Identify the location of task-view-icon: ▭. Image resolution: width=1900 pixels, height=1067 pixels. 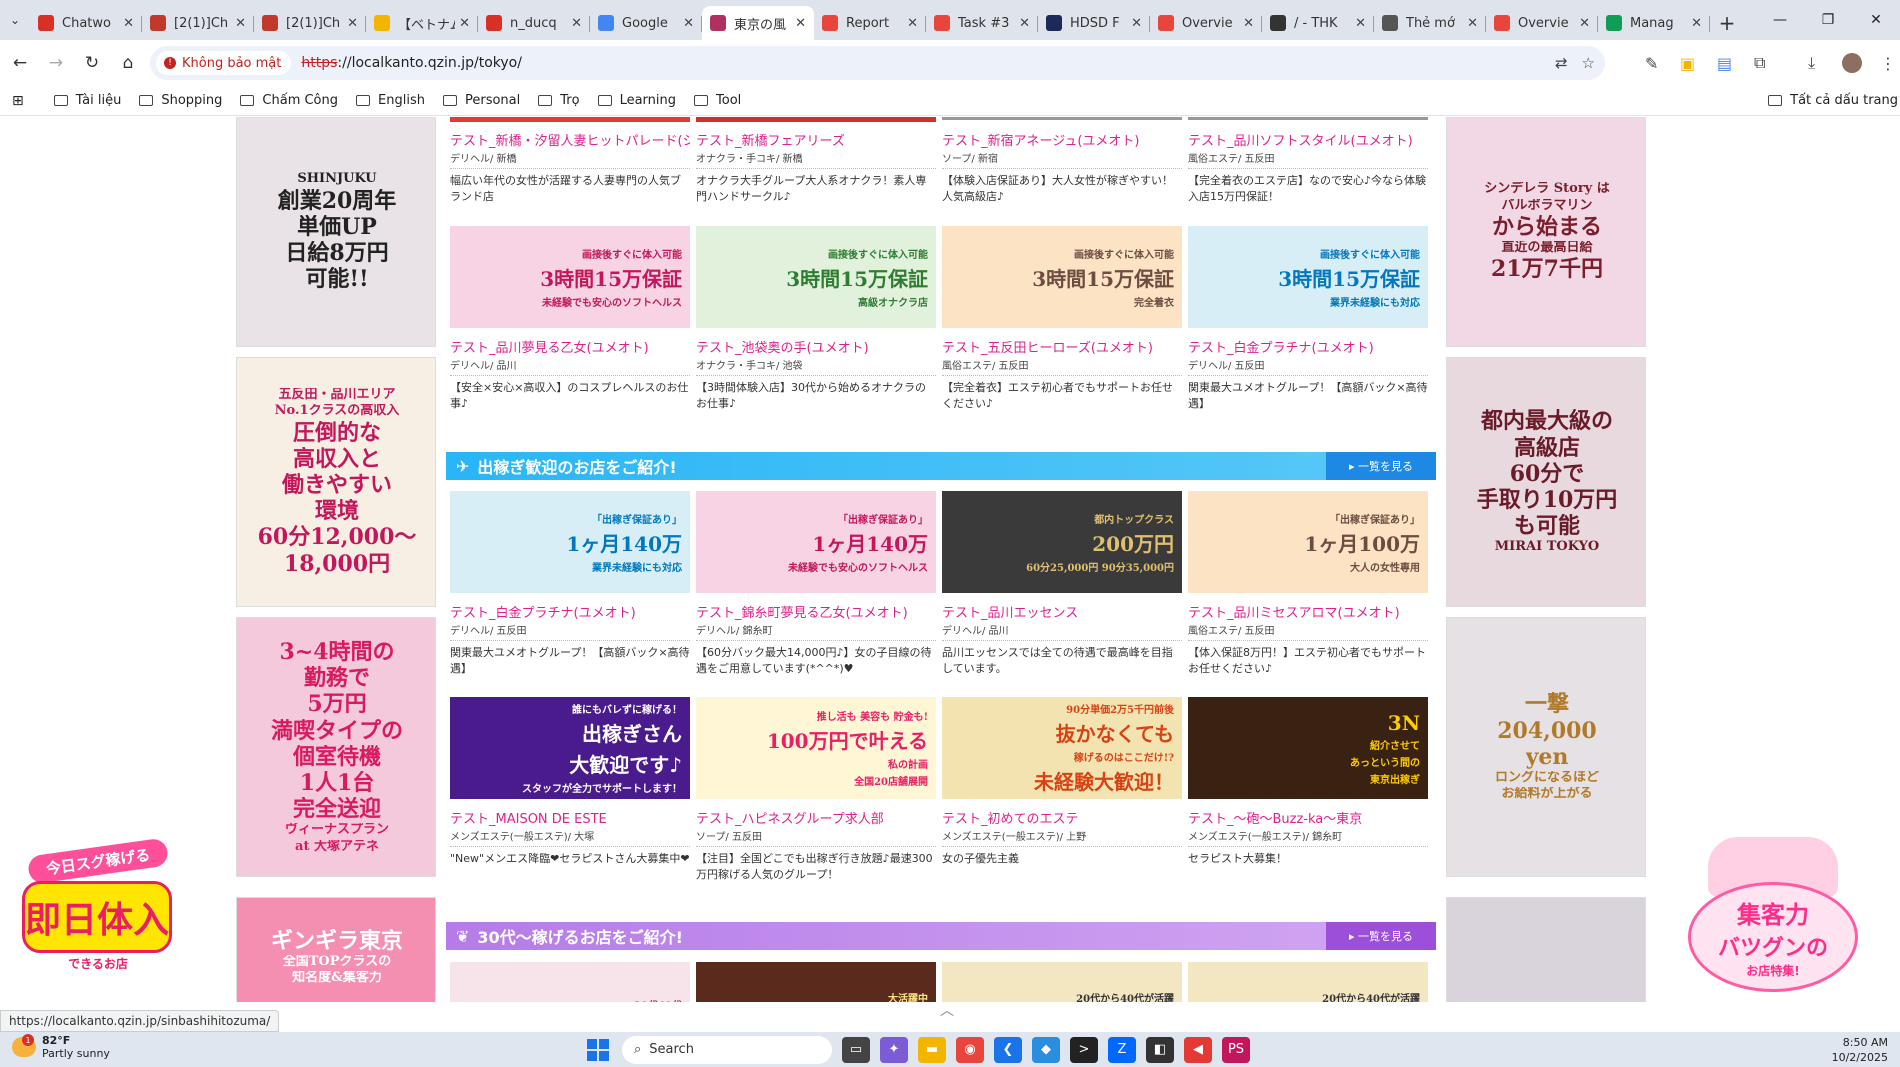
(856, 1049).